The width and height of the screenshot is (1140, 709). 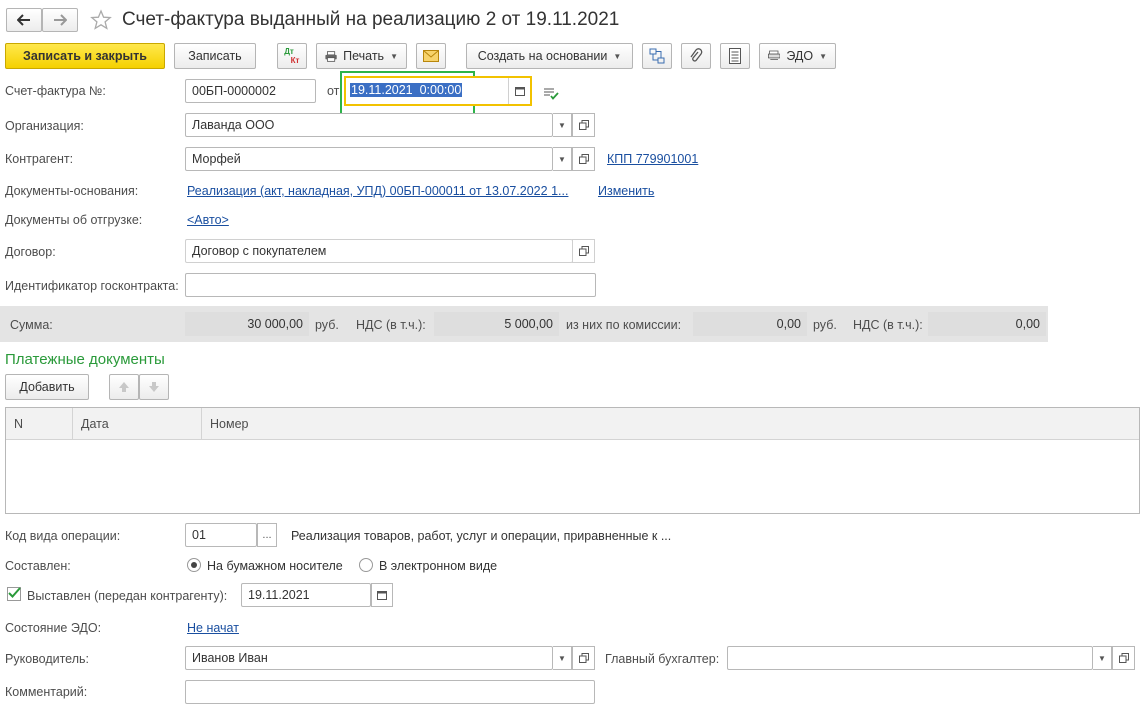 I want to click on attach-button, so click(x=696, y=56).